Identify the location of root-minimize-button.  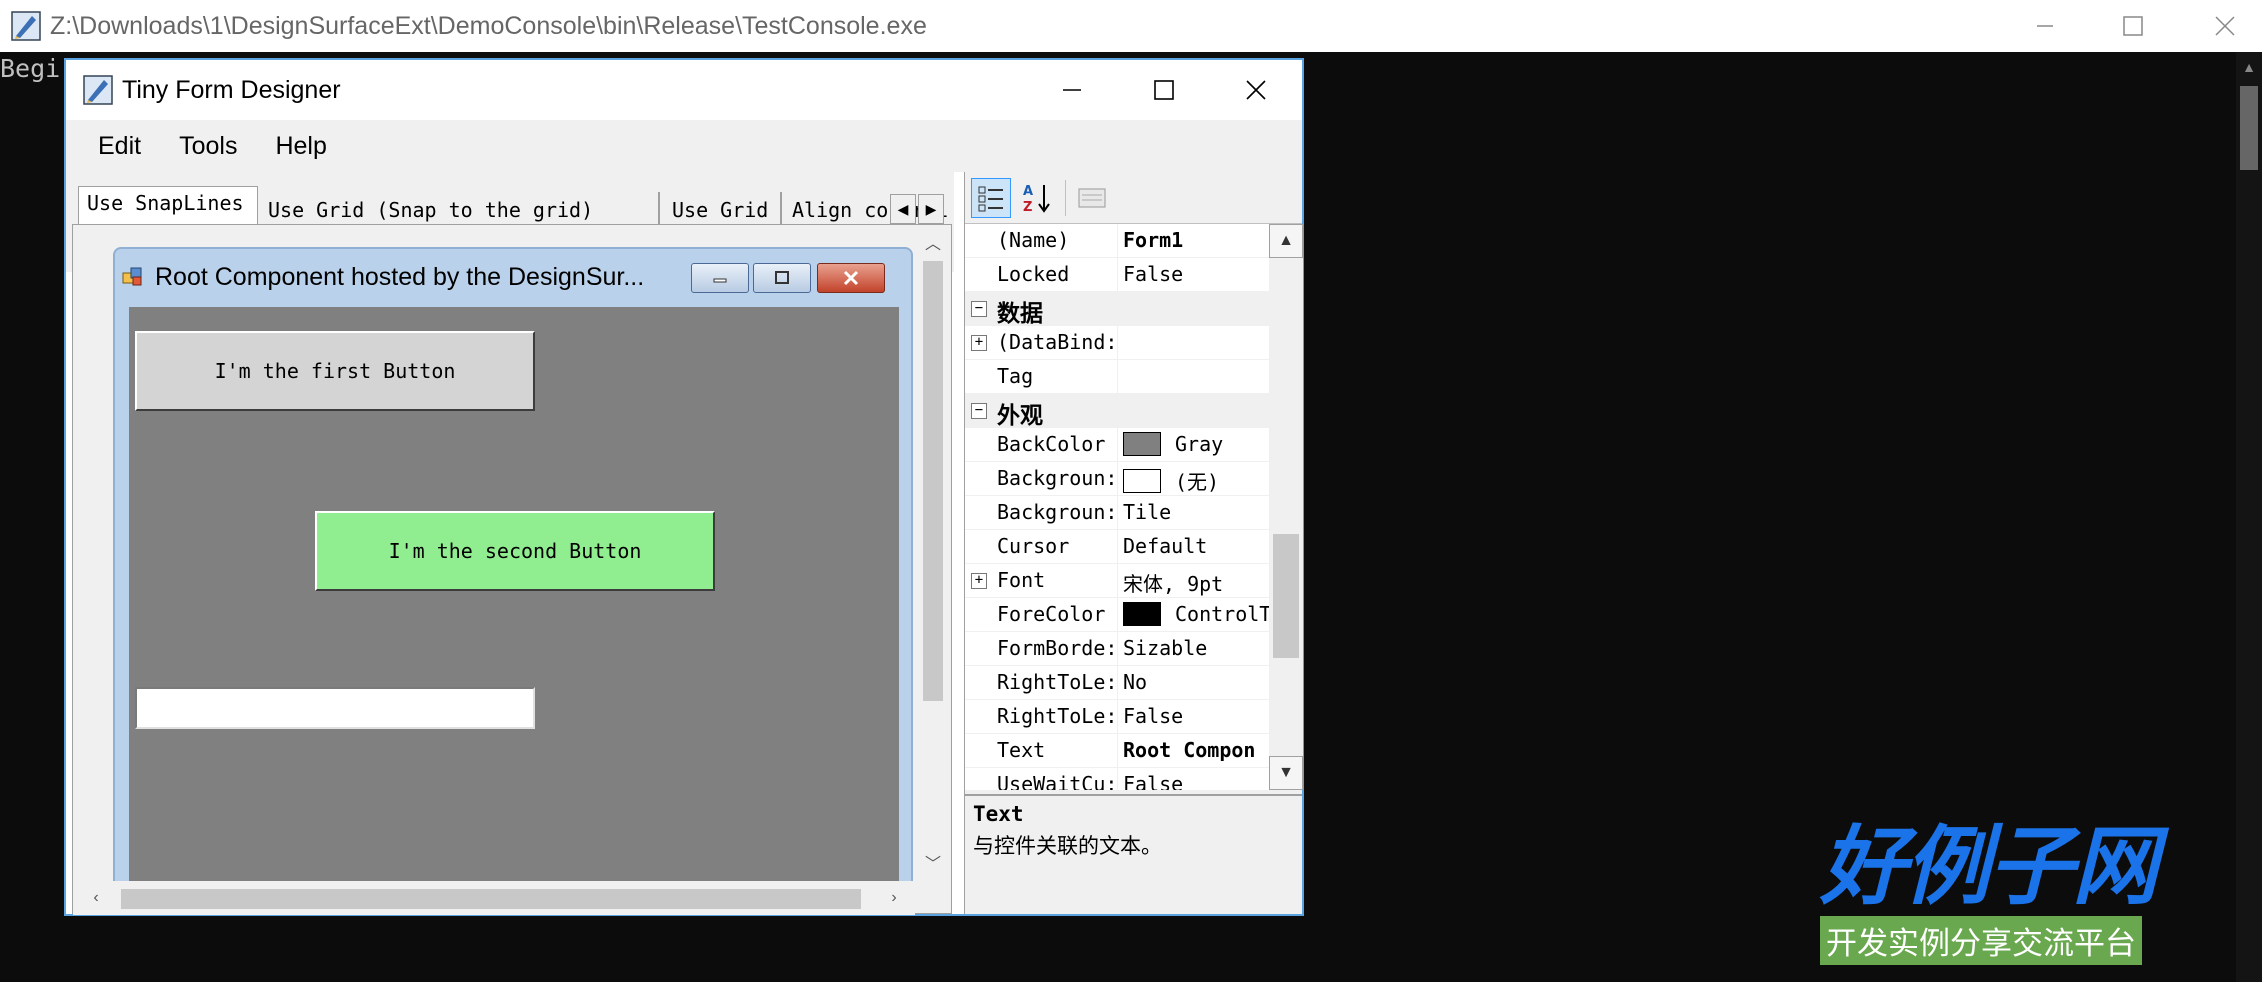
(720, 278).